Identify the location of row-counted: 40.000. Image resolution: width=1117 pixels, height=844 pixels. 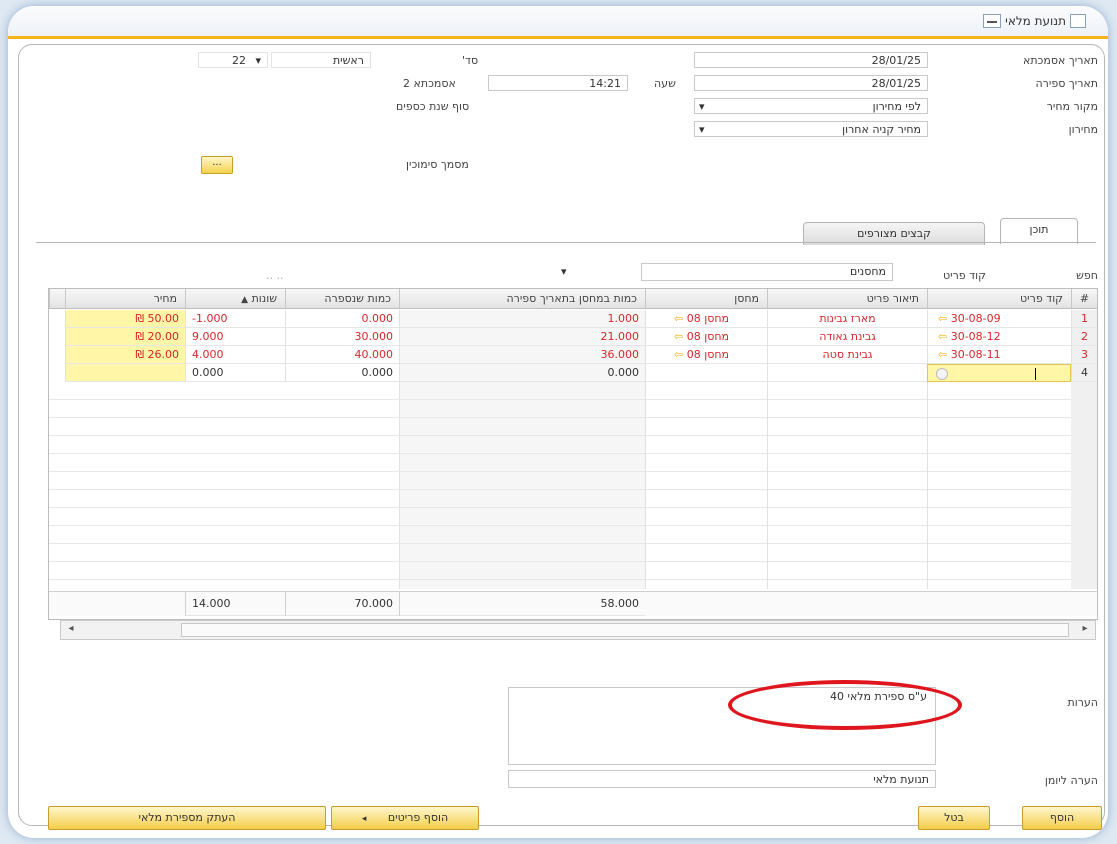
(342, 355).